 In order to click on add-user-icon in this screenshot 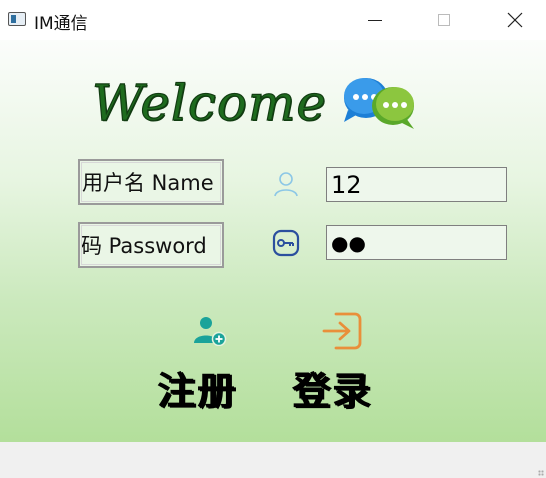, I will do `click(210, 331)`.